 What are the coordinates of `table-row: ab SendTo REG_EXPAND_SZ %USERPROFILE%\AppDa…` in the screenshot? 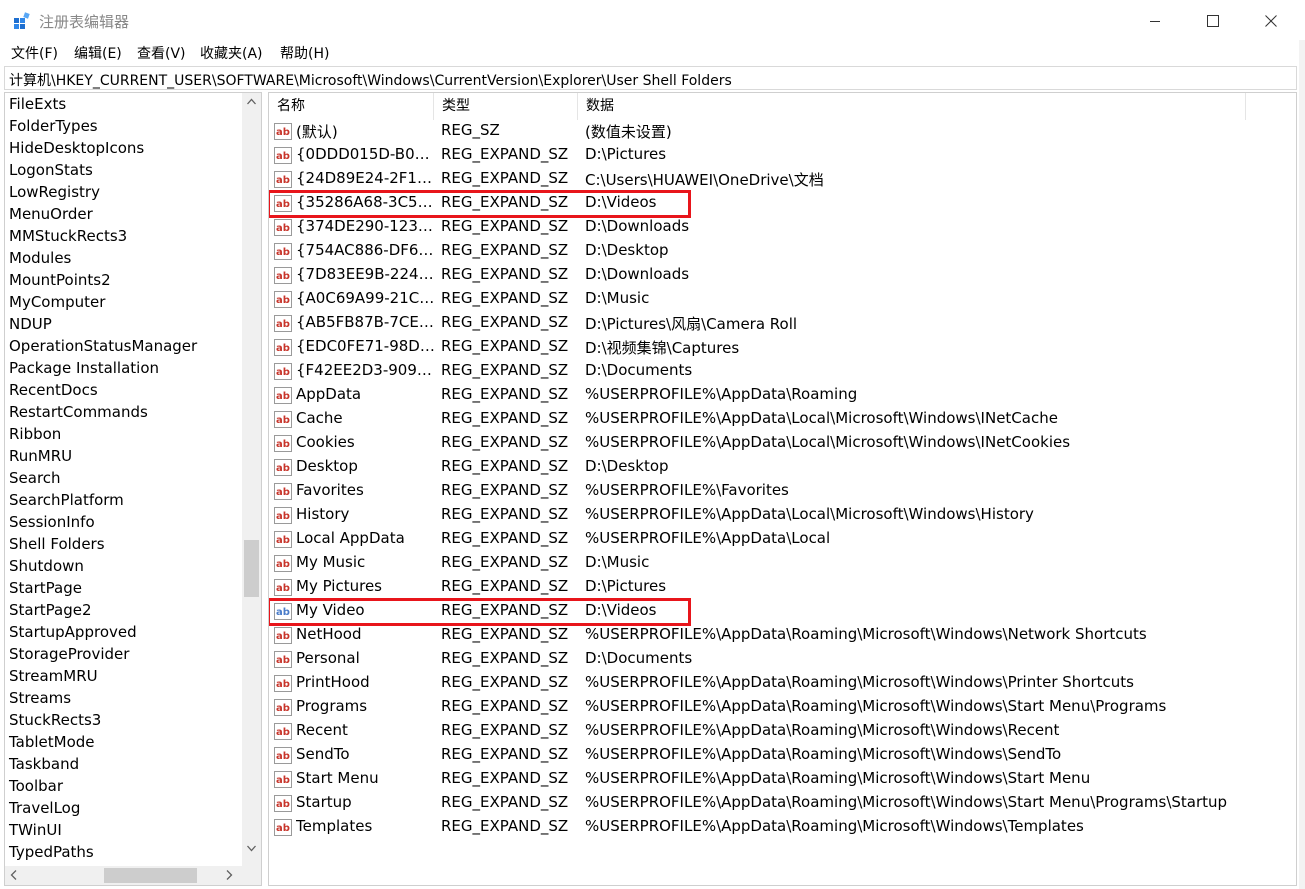 It's located at (782, 756).